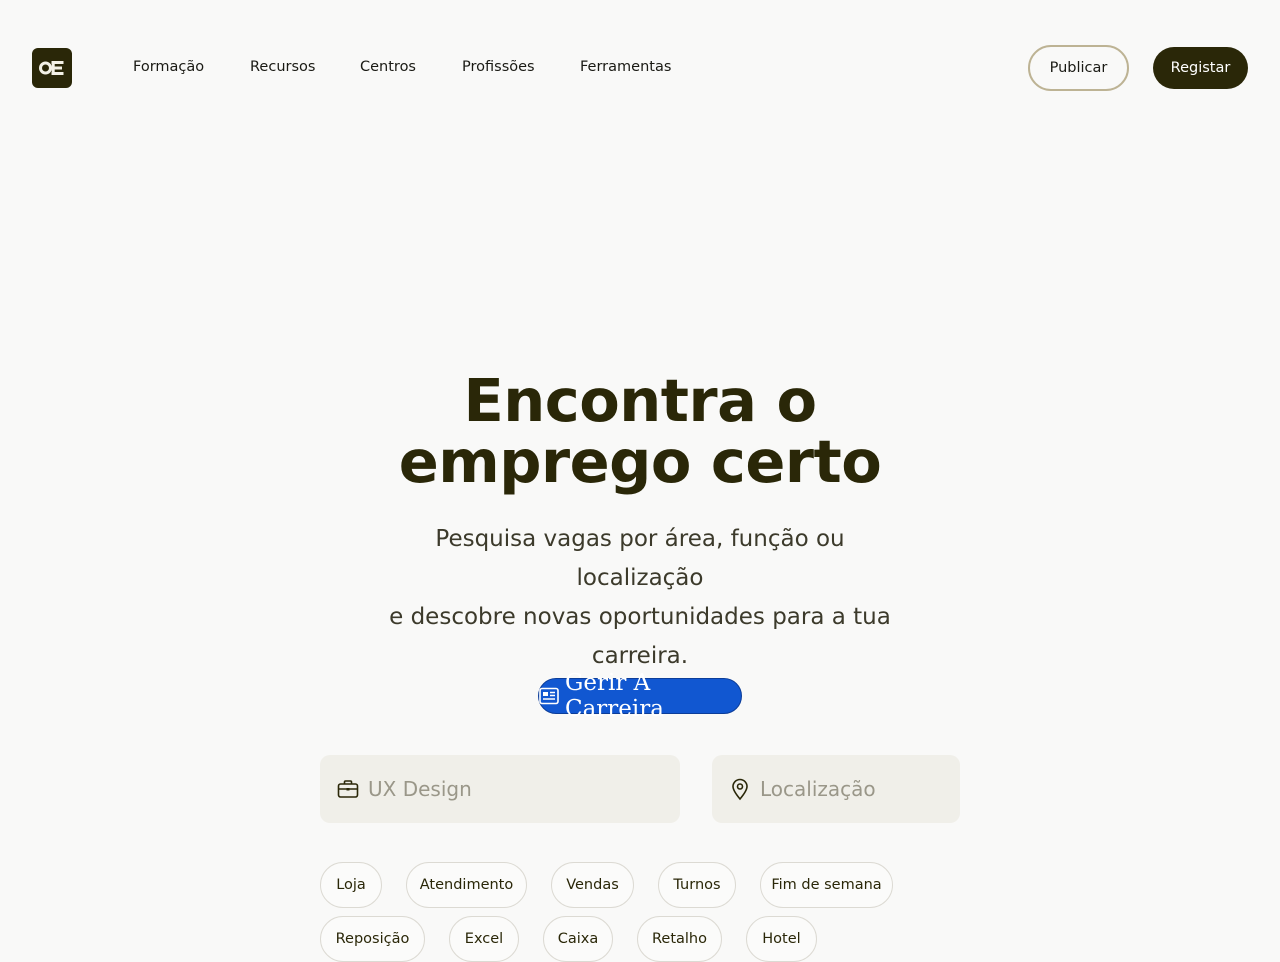 This screenshot has height=962, width=1280. I want to click on job-search-field, so click(500, 789).